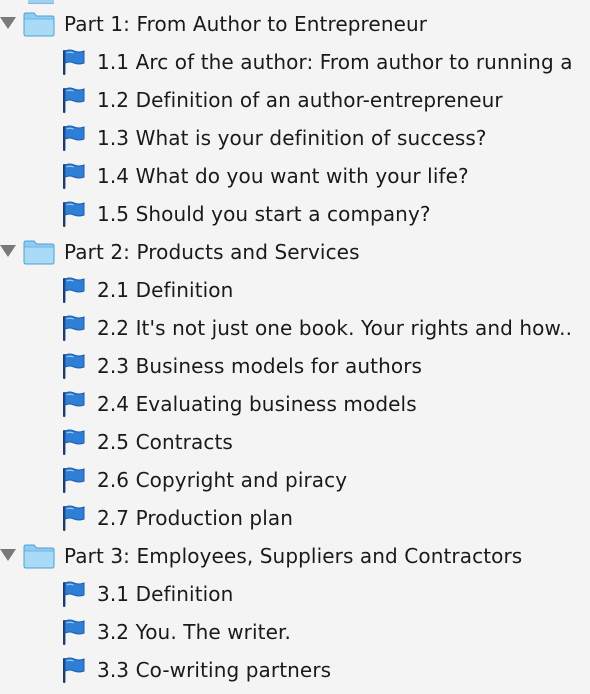 This screenshot has height=694, width=590. I want to click on outline-item: 2.1 Definition, so click(295, 290).